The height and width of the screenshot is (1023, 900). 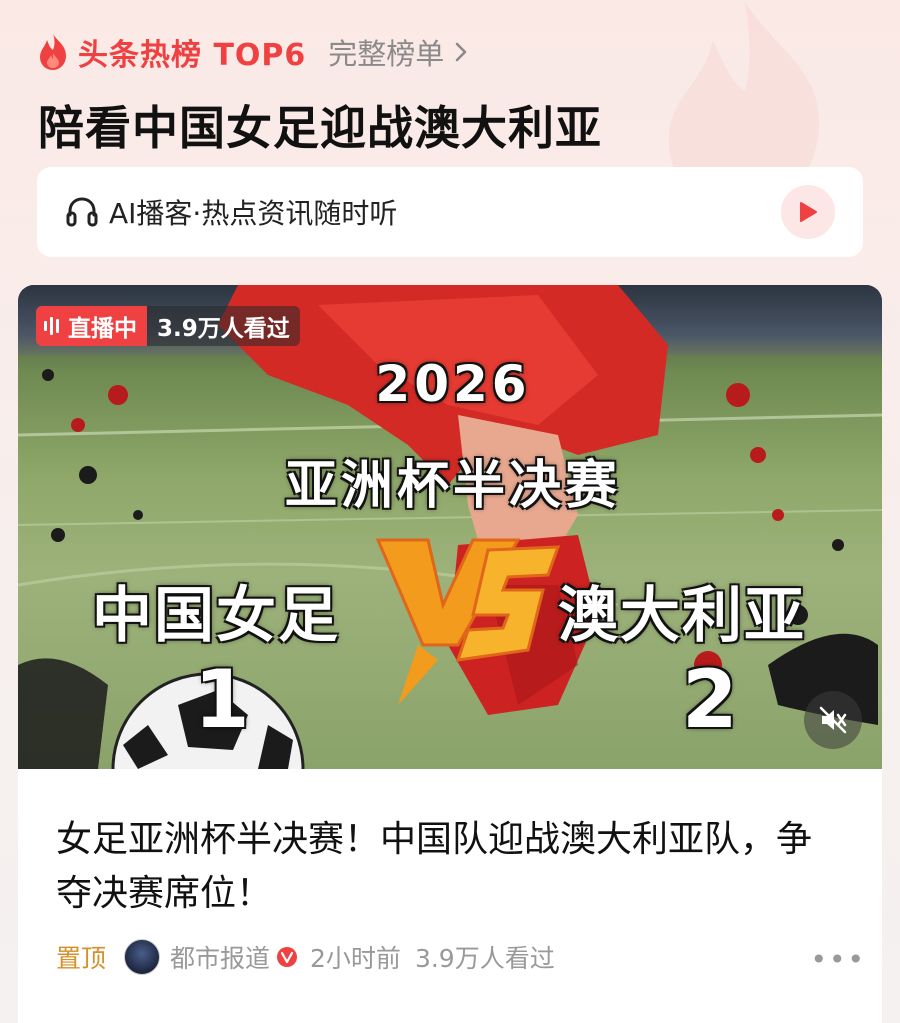 What do you see at coordinates (451, 867) in the screenshot?
I see `article-headline: 女足亚洲杯半决赛！中国队迎战澳大利亚队，争夺决赛席位！` at bounding box center [451, 867].